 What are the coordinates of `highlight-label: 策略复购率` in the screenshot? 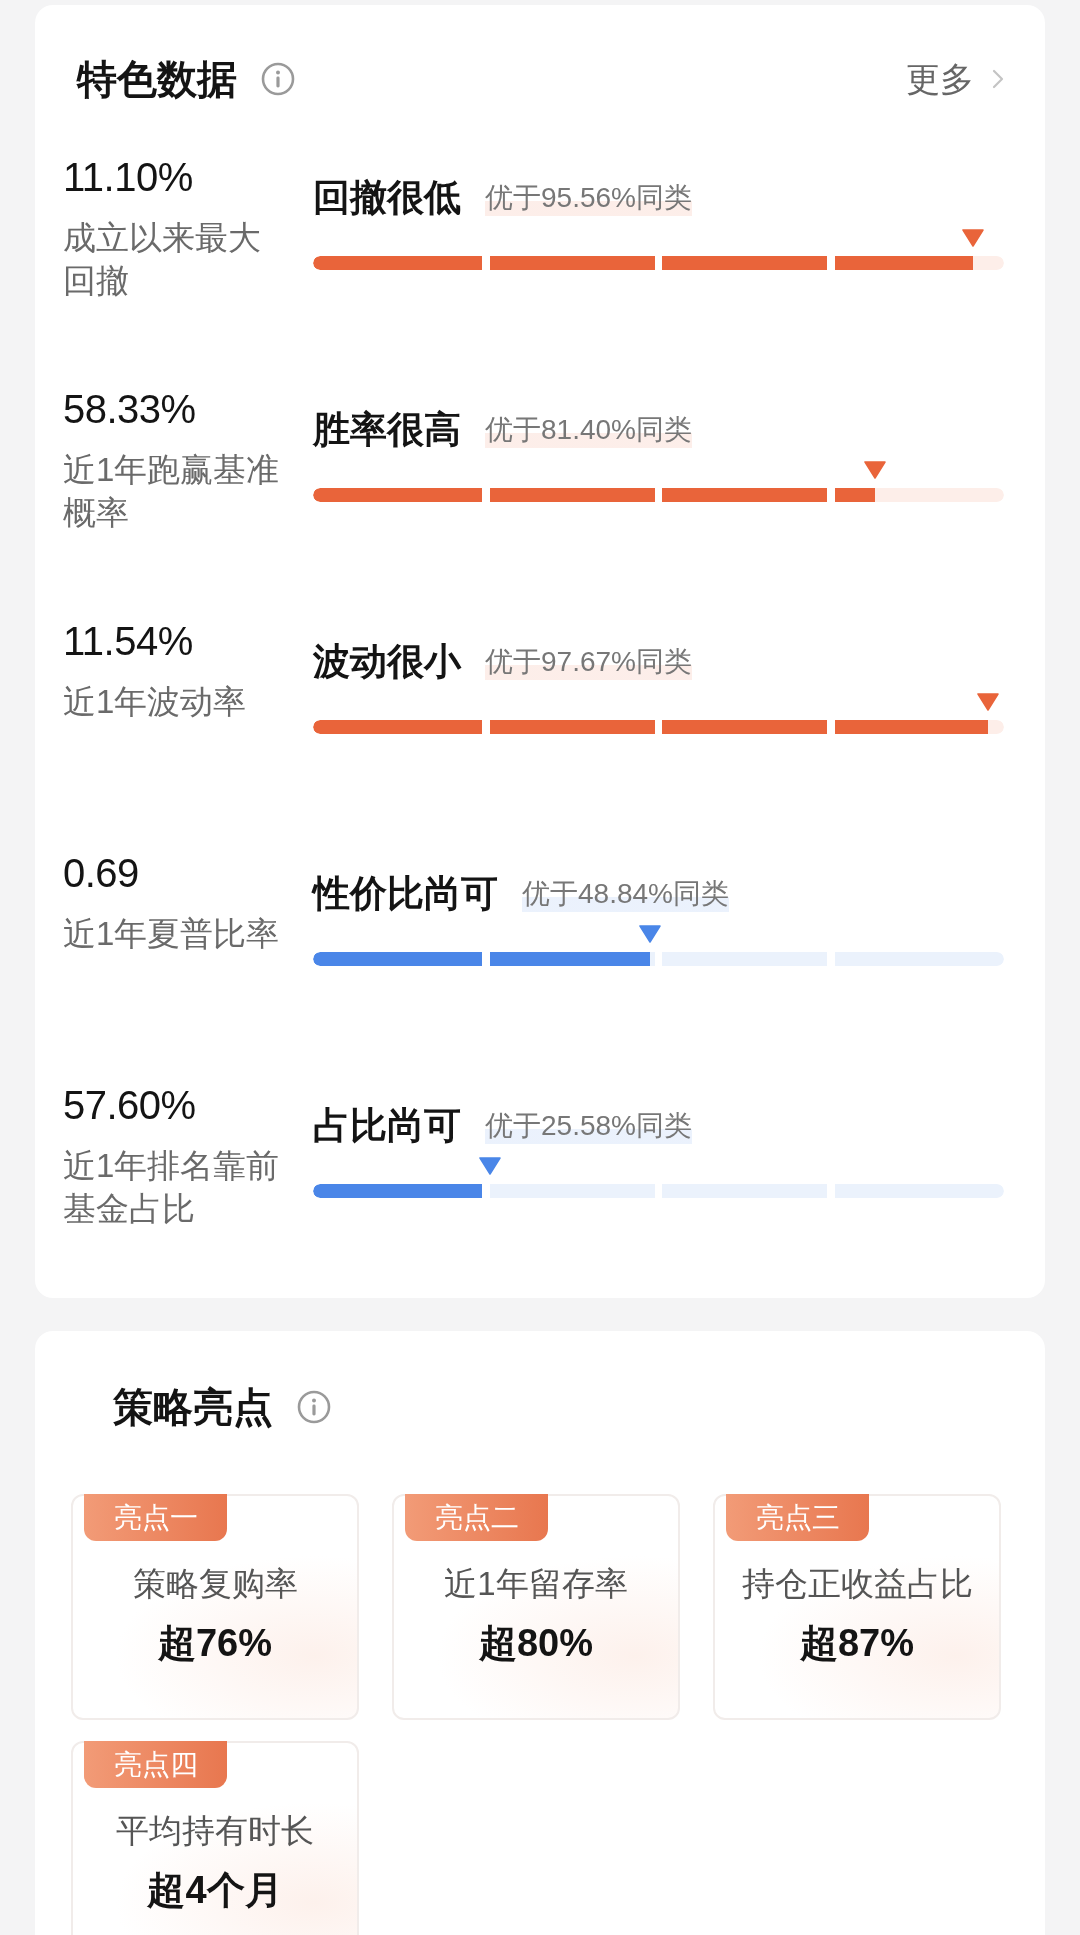 It's located at (215, 1584).